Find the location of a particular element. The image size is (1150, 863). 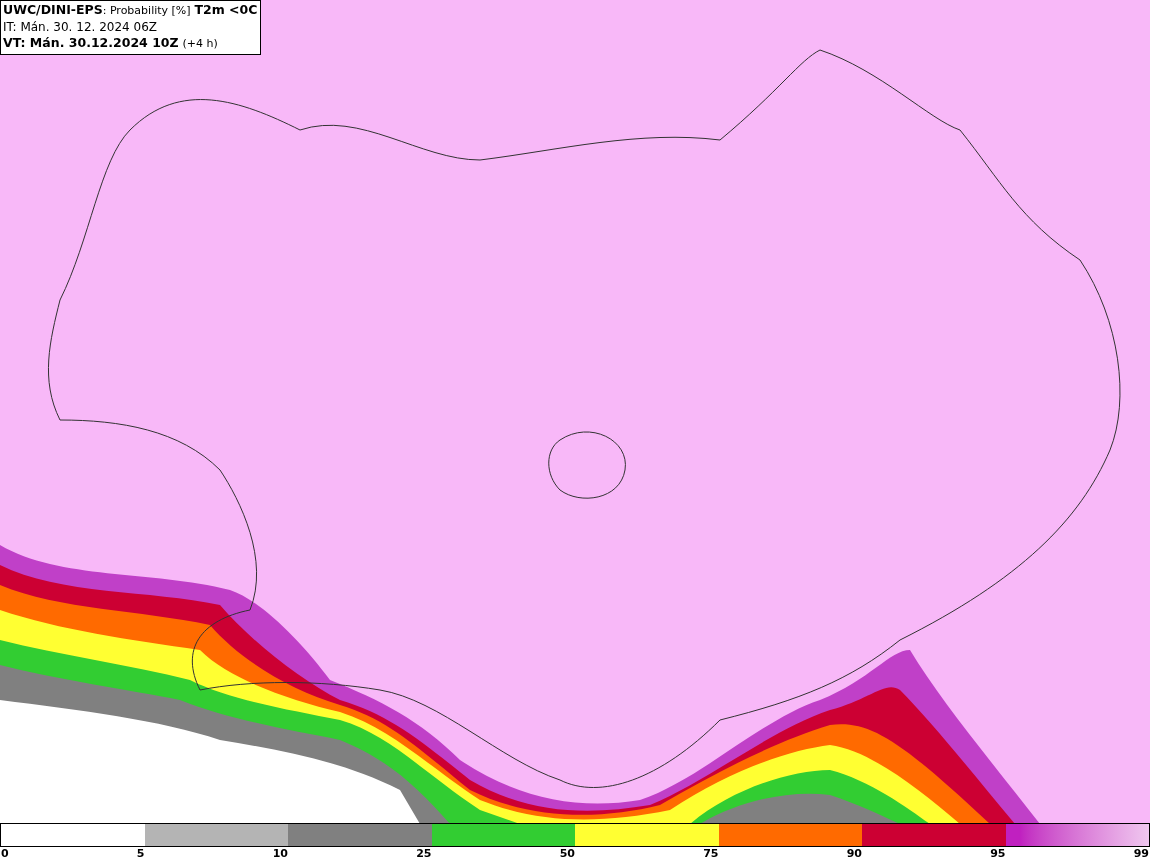

scale-label: 50 is located at coordinates (567, 854).